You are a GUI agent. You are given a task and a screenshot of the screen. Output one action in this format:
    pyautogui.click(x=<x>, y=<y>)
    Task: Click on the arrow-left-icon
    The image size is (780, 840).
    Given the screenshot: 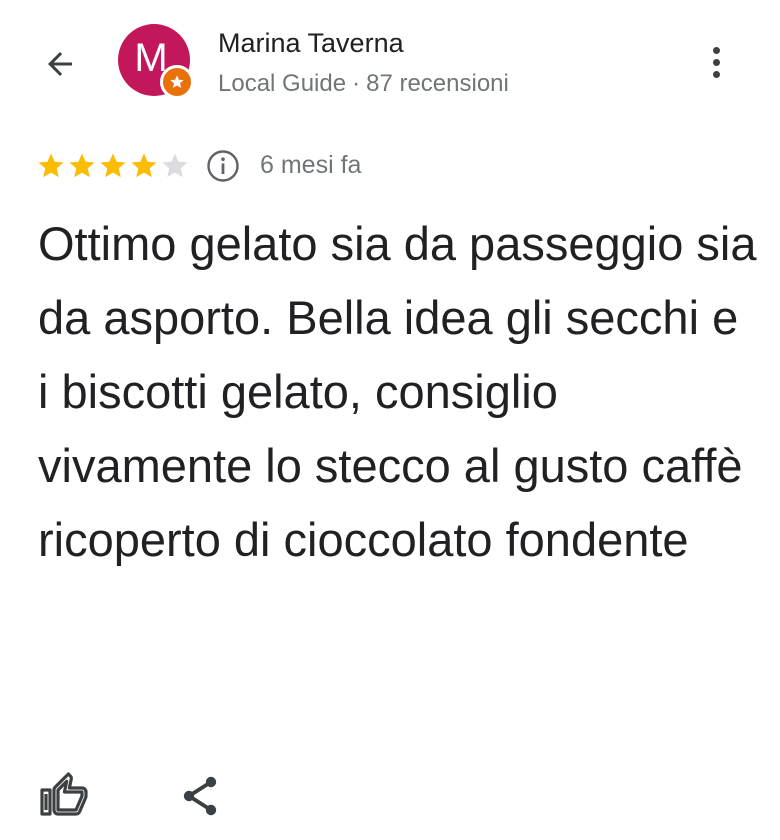 What is the action you would take?
    pyautogui.click(x=60, y=64)
    